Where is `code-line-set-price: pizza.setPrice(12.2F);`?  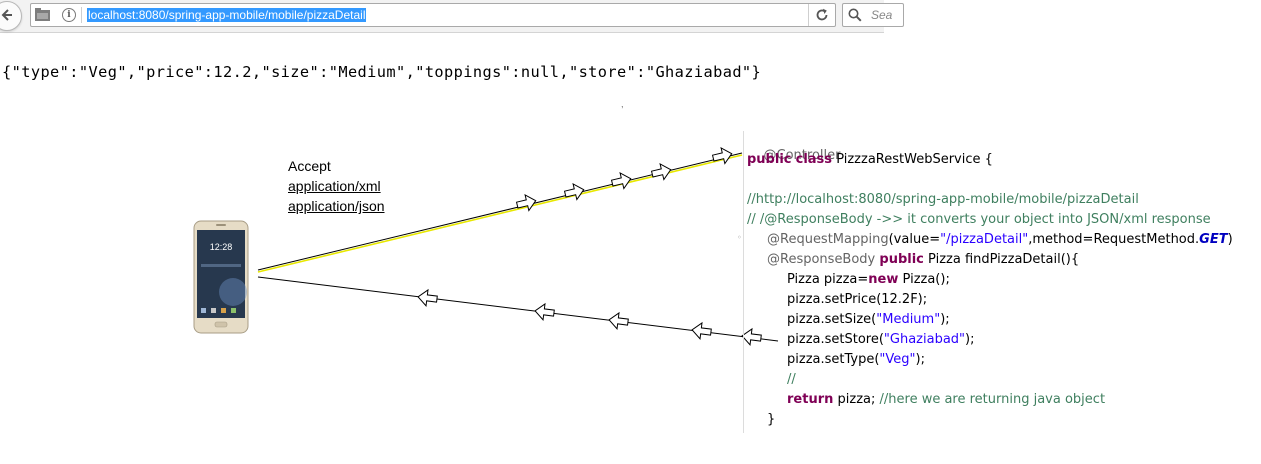 code-line-set-price: pizza.setPrice(12.2F); is located at coordinates (857, 299).